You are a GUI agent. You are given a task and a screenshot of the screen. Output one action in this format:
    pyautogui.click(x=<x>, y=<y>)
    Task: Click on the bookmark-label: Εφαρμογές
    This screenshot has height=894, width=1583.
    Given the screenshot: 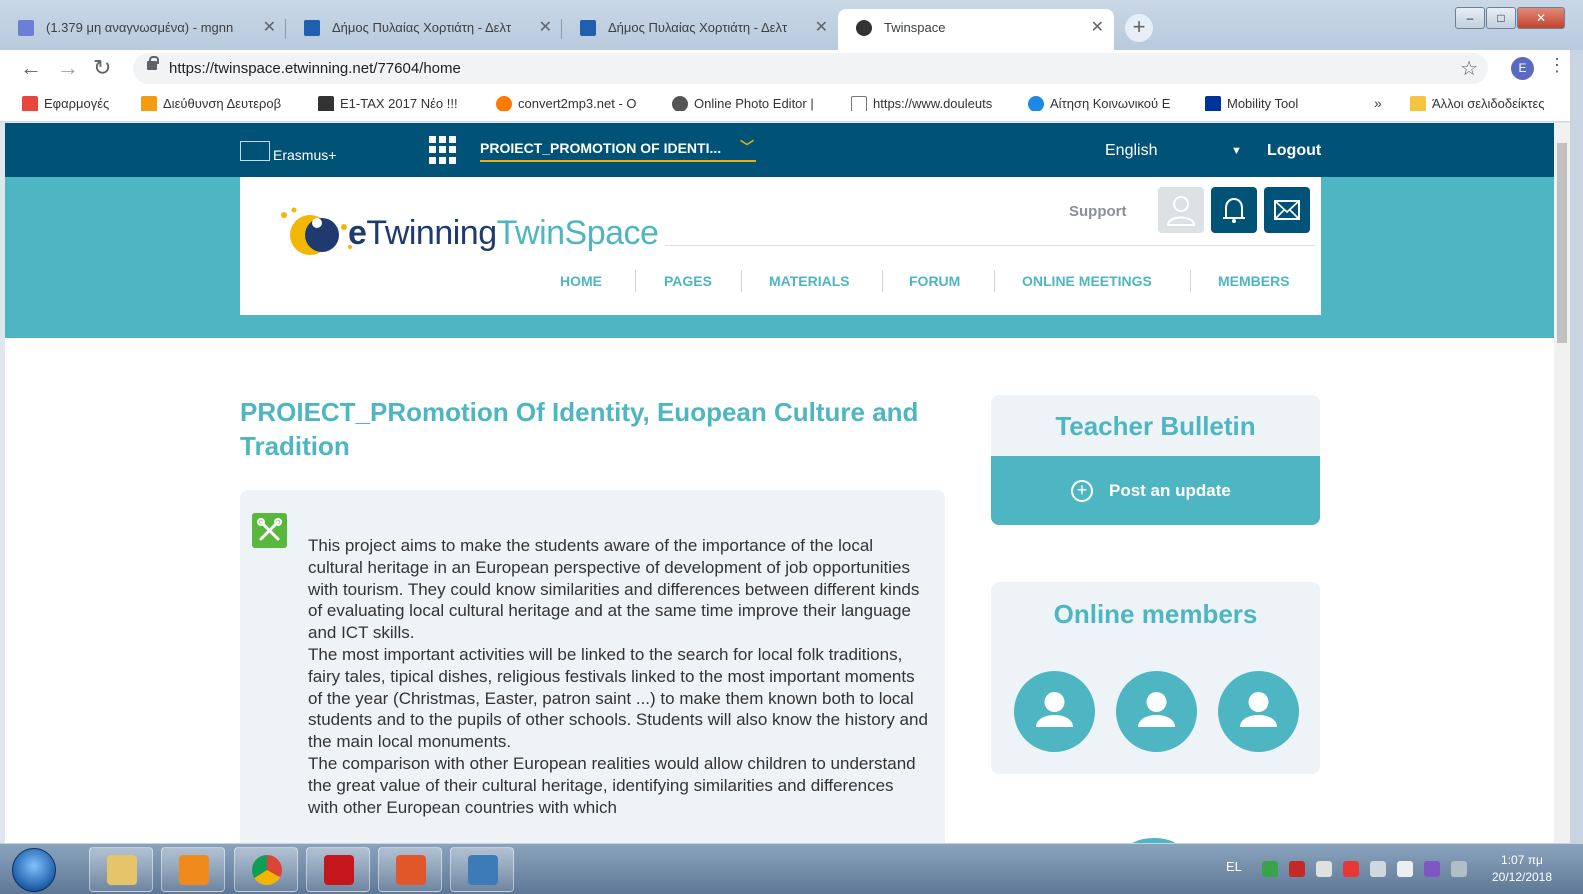 What is the action you would take?
    pyautogui.click(x=77, y=103)
    